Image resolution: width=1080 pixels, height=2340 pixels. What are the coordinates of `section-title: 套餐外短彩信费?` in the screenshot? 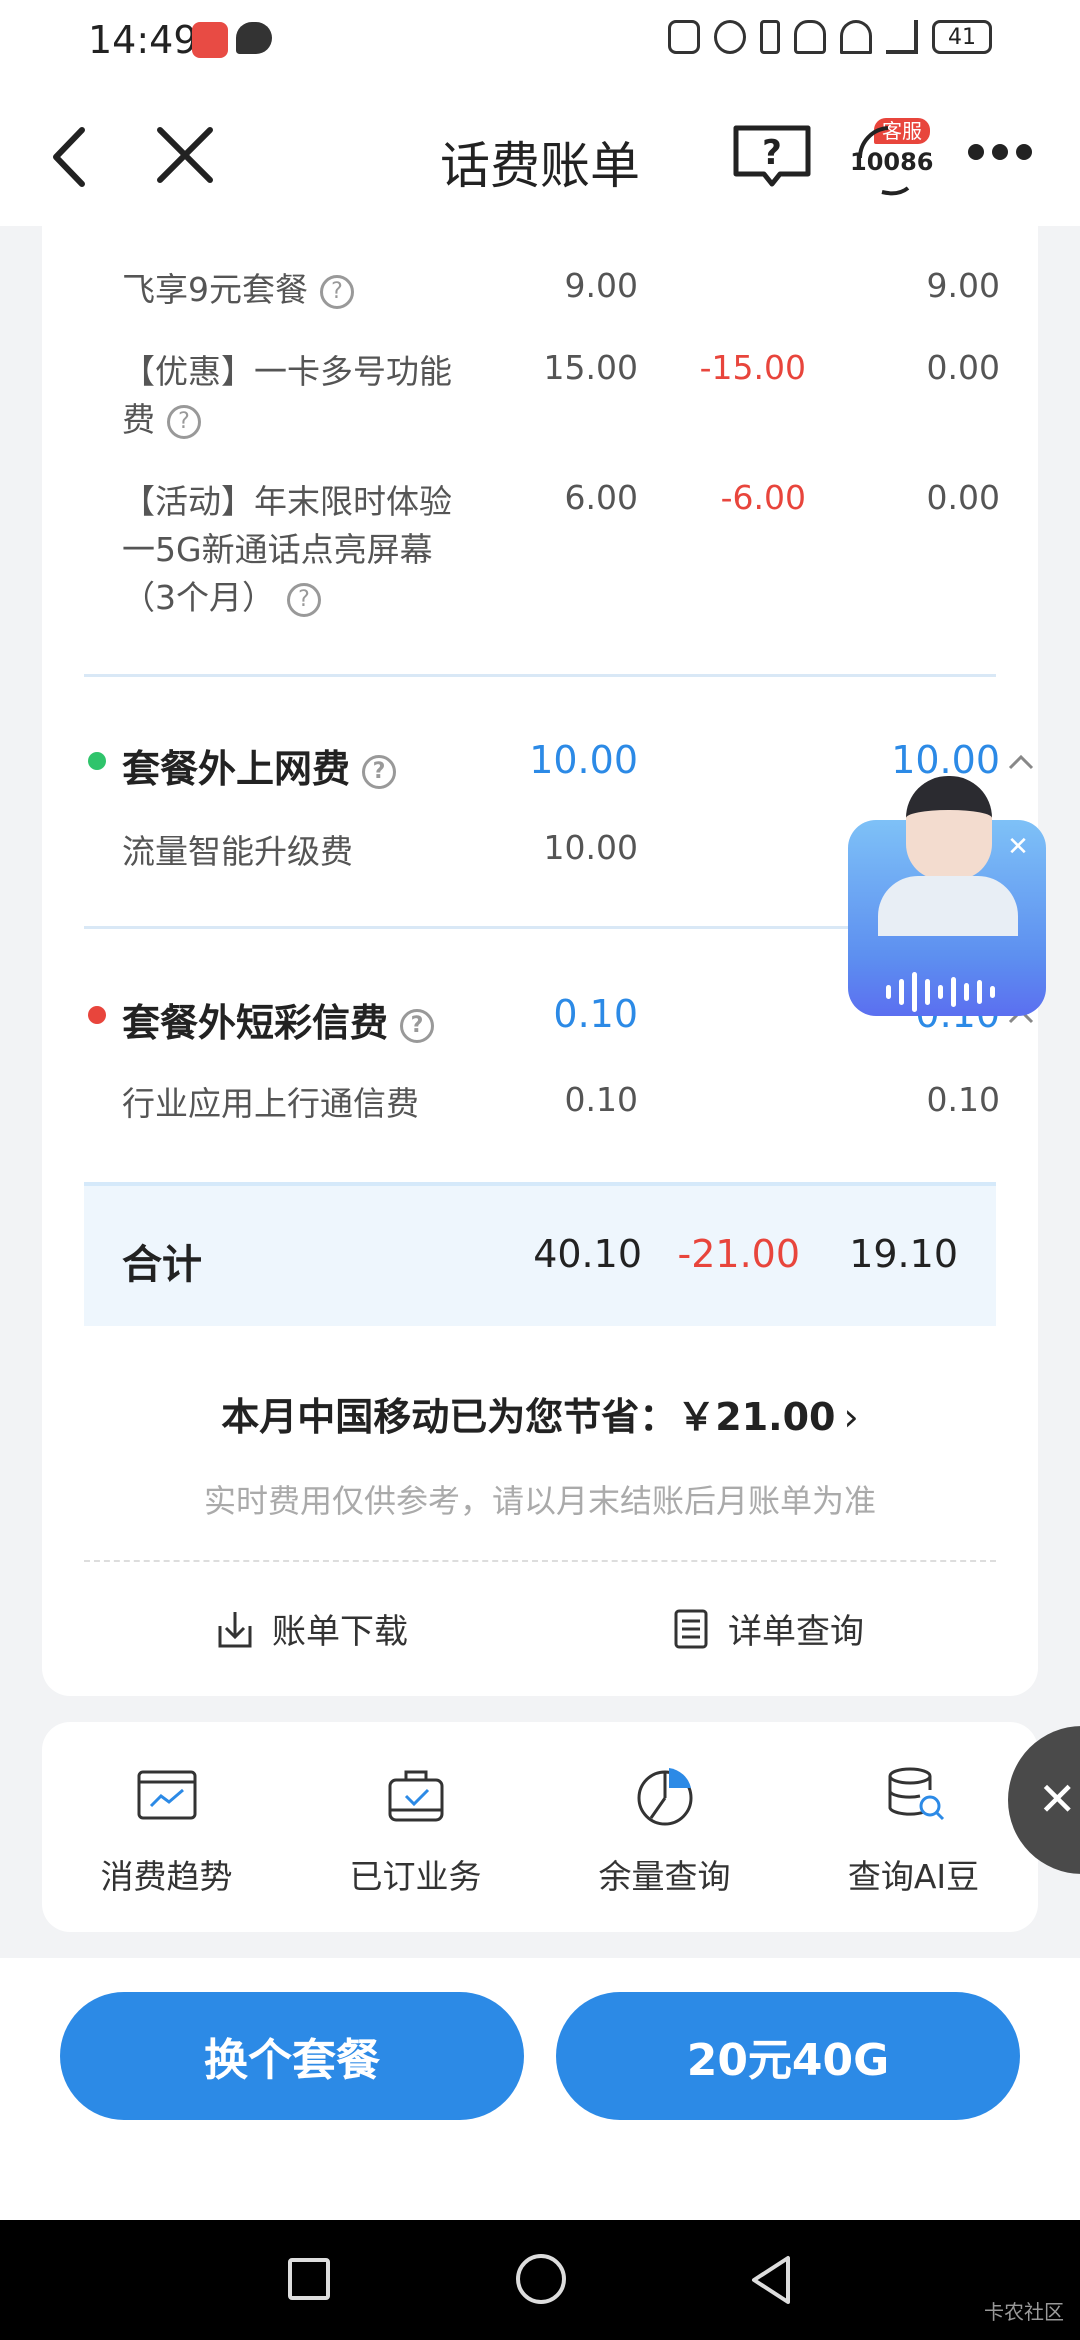 It's located at (278, 1019).